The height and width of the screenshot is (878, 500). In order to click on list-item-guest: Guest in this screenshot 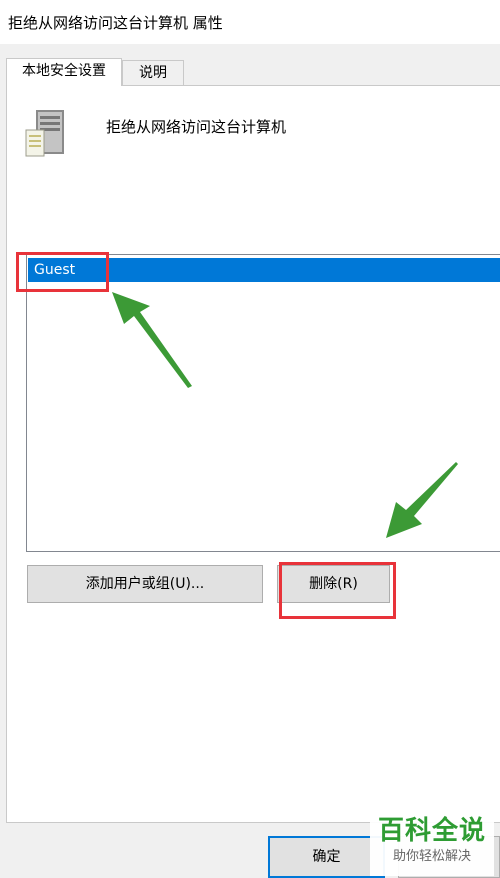, I will do `click(264, 270)`.